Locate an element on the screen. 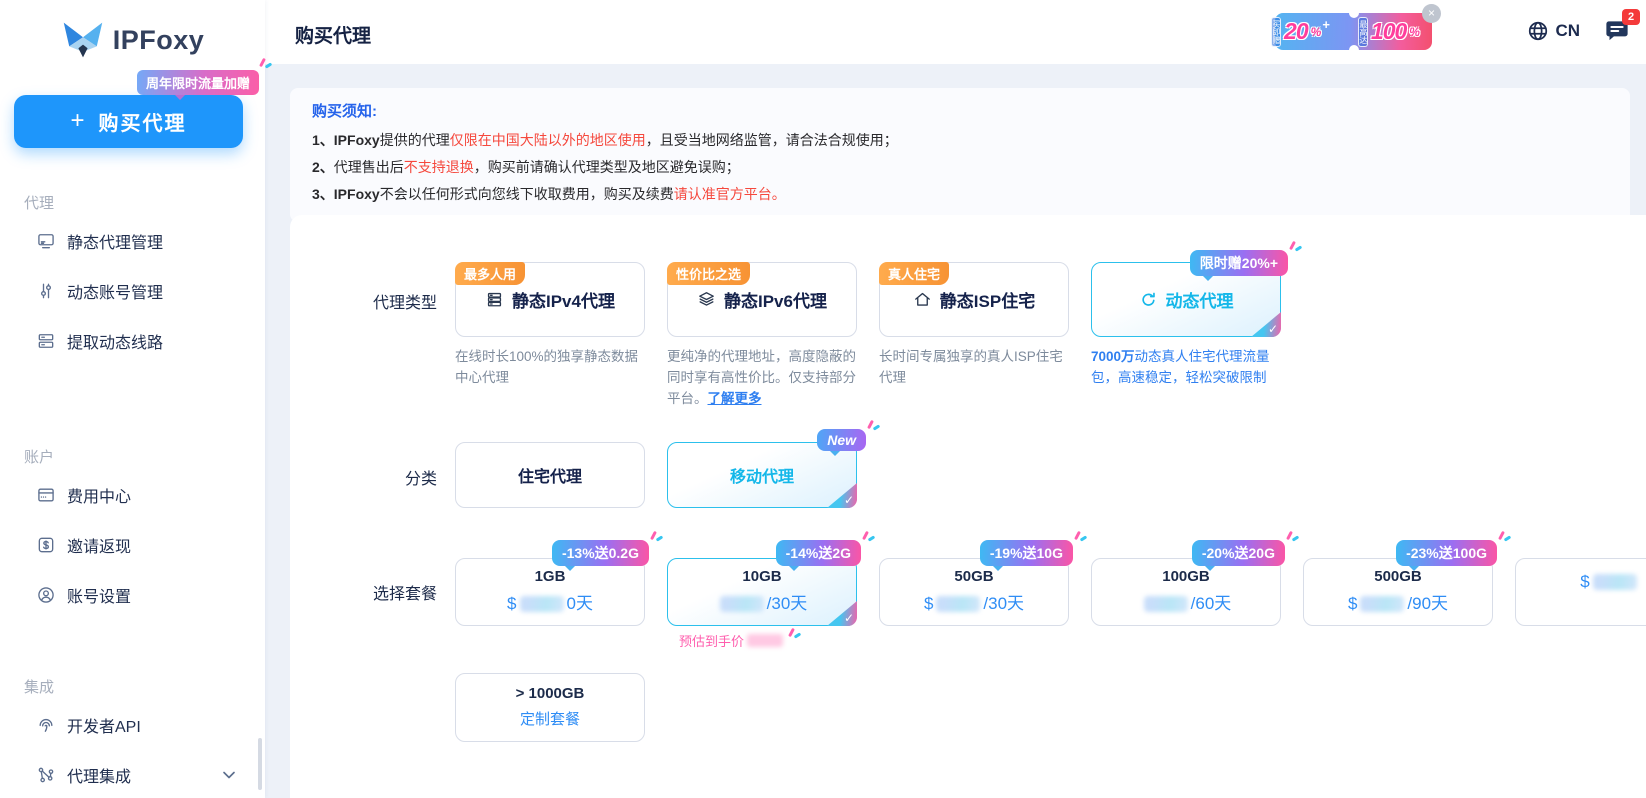 This screenshot has width=1646, height=798. sidebar-item-动态账号管理: 动态账号管理 is located at coordinates (132, 291).